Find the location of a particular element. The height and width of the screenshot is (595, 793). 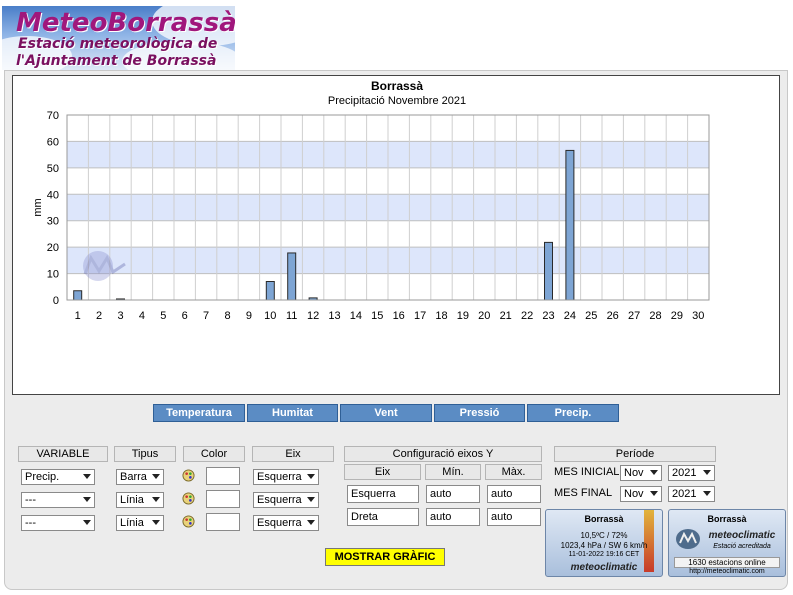

axis-select-2: Esquerra is located at coordinates (286, 500).